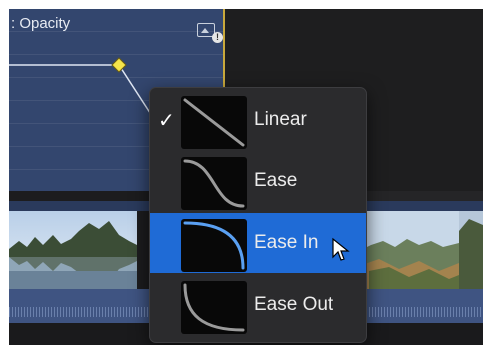 The height and width of the screenshot is (345, 483). What do you see at coordinates (214, 183) in the screenshot?
I see `ease-curve-icon` at bounding box center [214, 183].